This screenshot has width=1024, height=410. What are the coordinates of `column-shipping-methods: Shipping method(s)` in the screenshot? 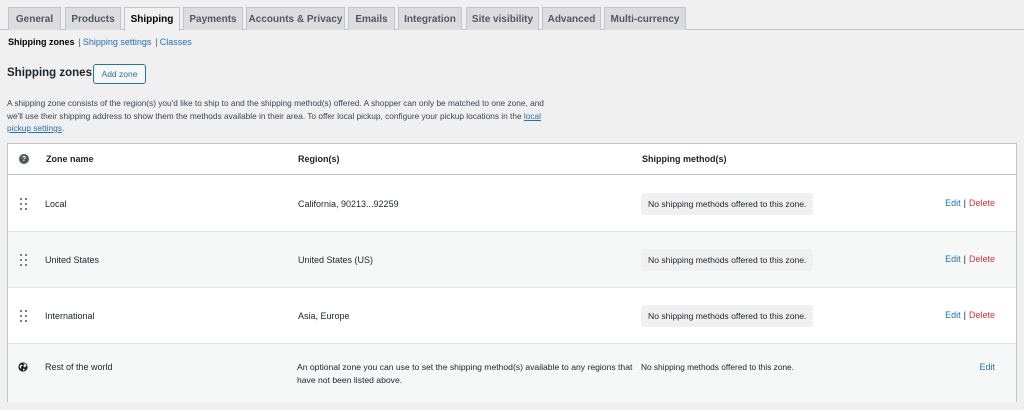 It's located at (684, 159).